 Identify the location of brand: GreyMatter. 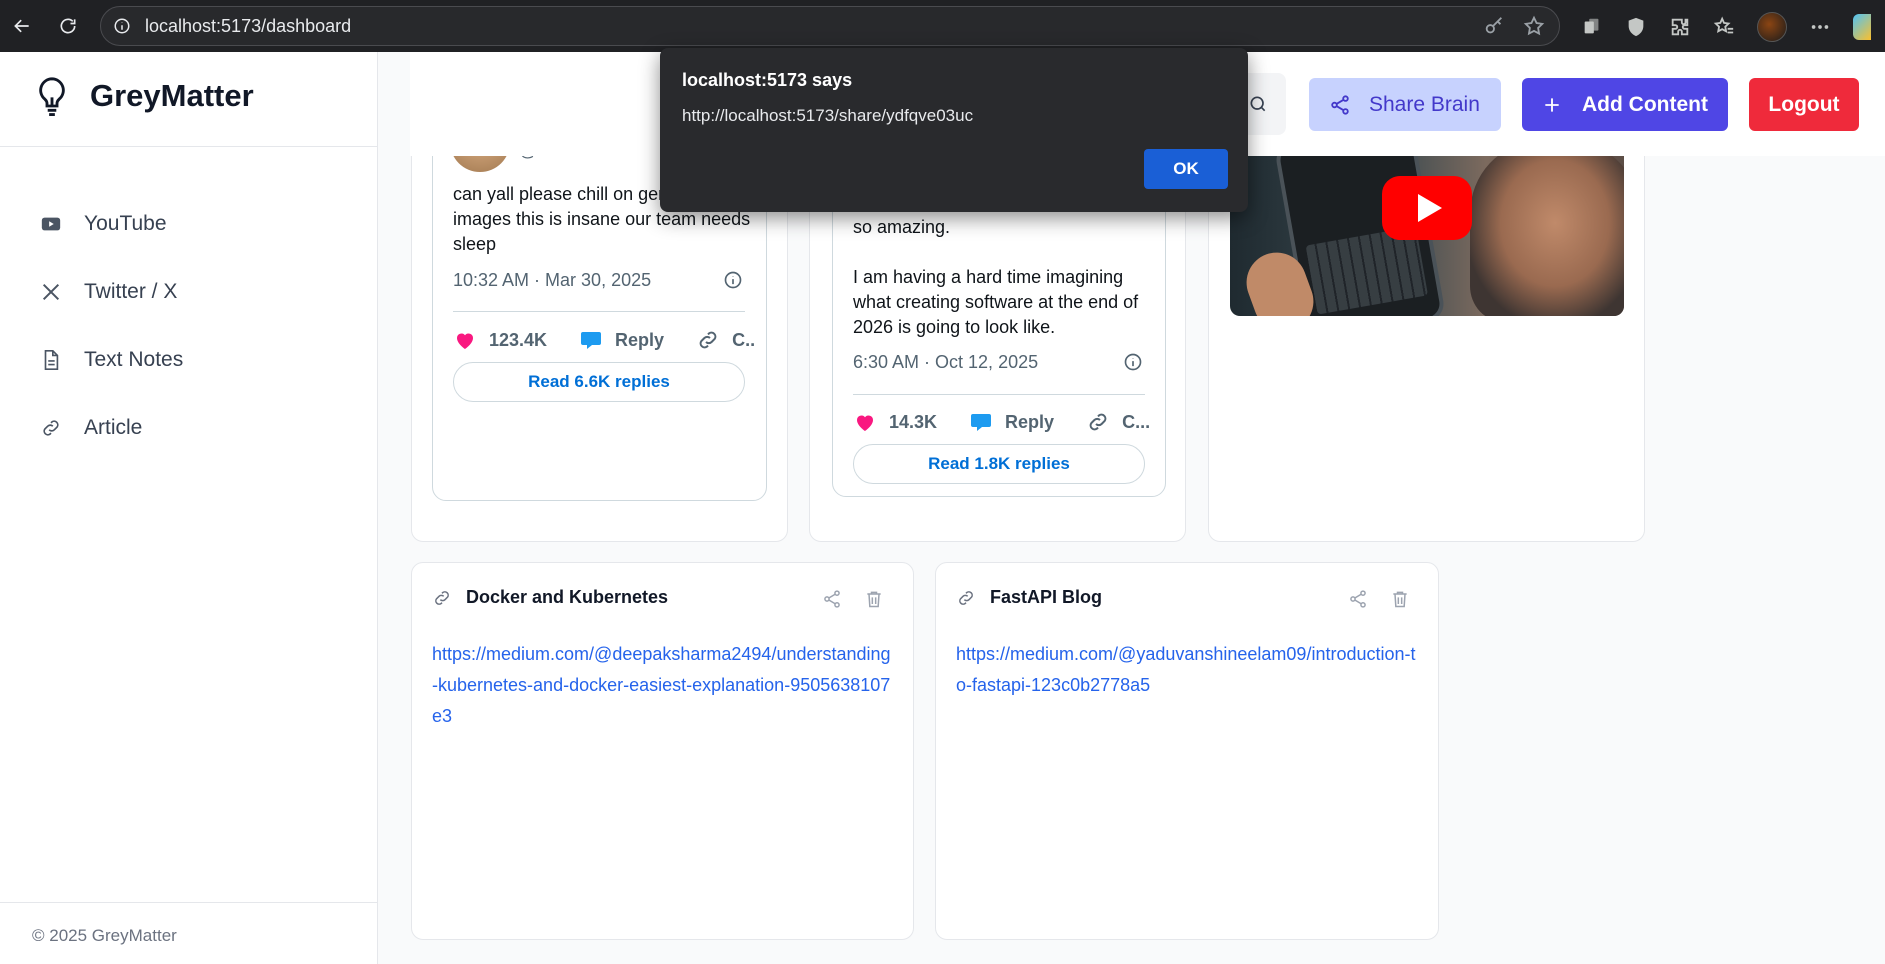
(144, 96).